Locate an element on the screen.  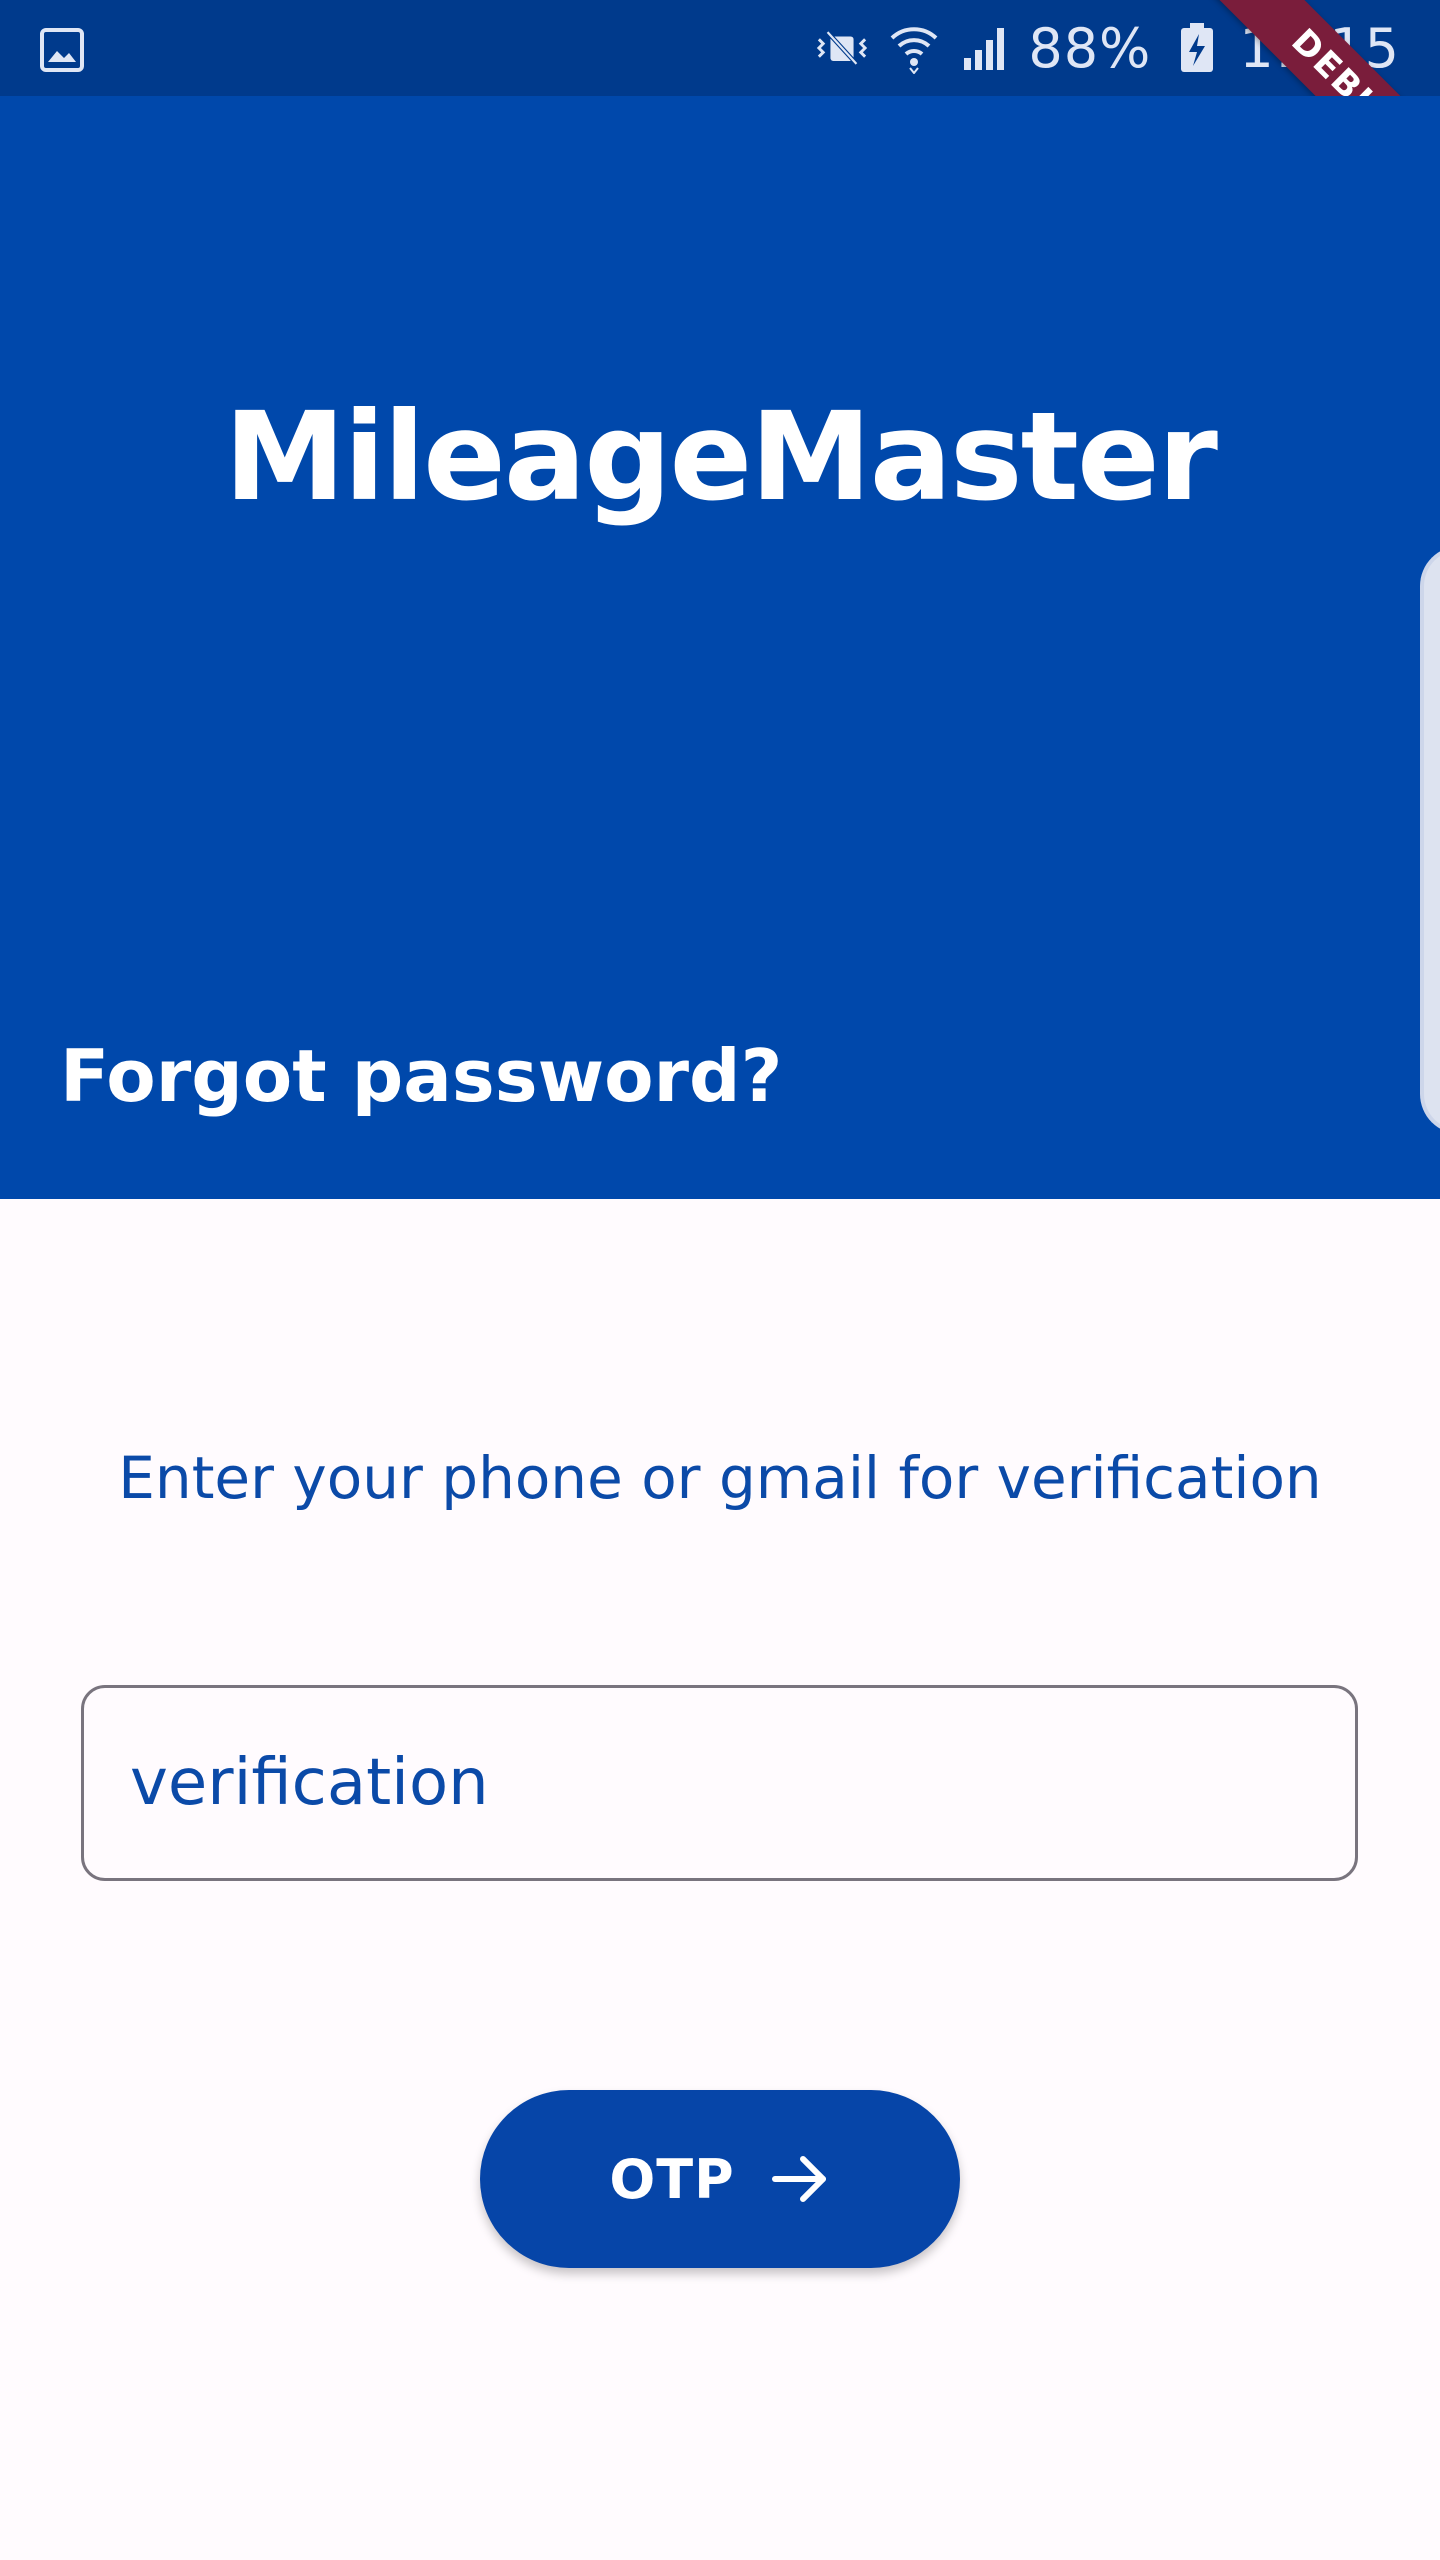
wifi-icon is located at coordinates (914, 48).